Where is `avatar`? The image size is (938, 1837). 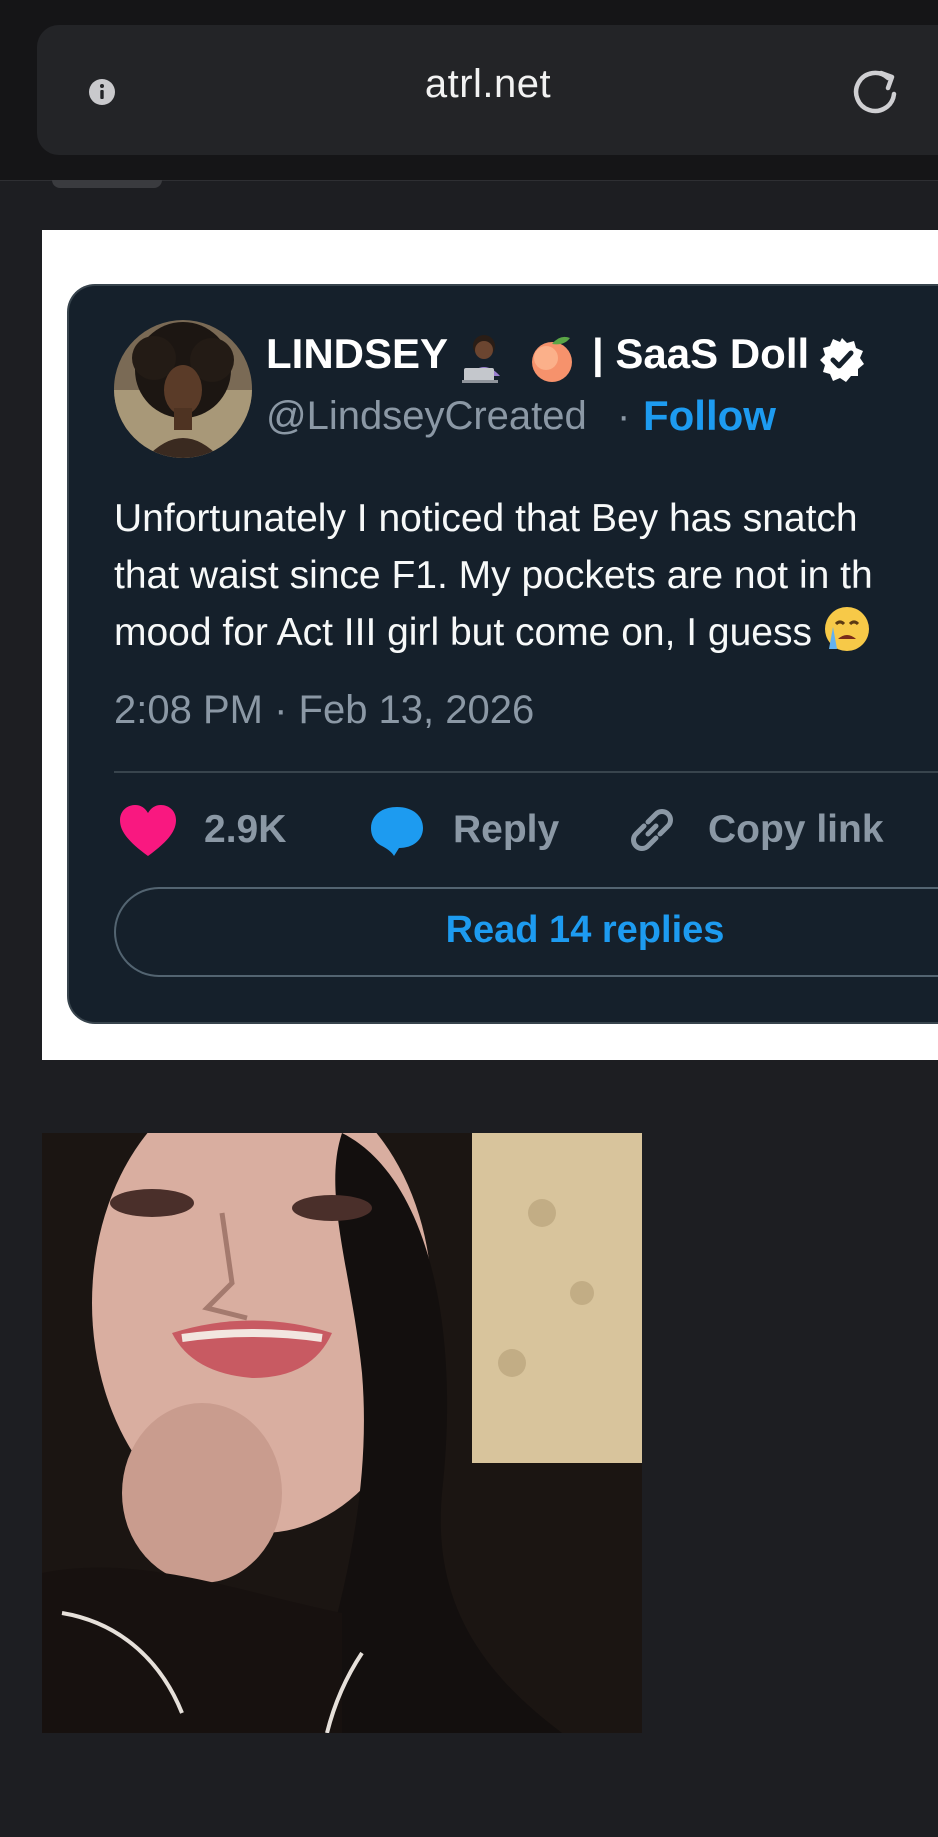 avatar is located at coordinates (183, 389).